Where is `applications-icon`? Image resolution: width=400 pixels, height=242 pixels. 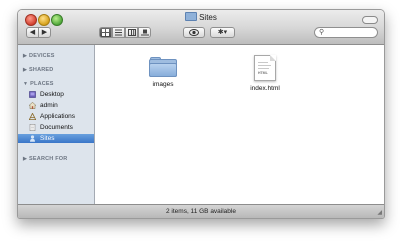
applications-icon is located at coordinates (32, 116).